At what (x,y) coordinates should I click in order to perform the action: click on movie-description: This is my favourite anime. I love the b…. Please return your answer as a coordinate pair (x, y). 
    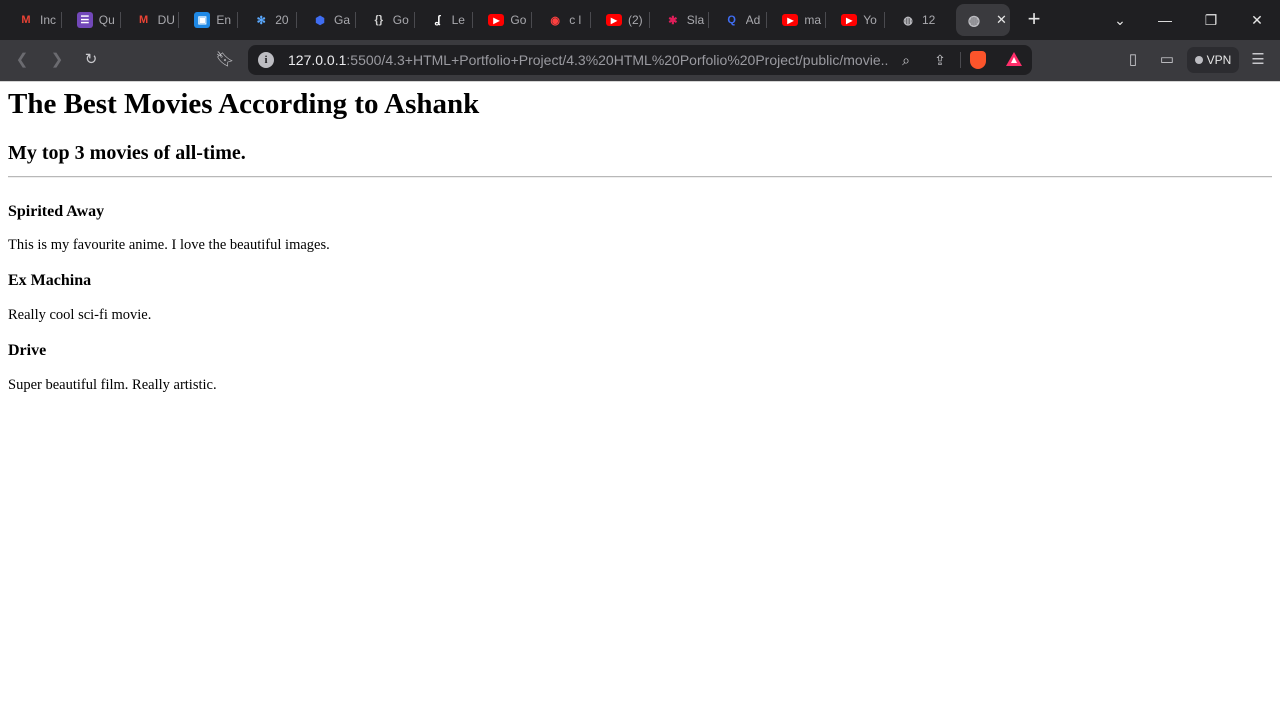
    Looking at the image, I should click on (169, 245).